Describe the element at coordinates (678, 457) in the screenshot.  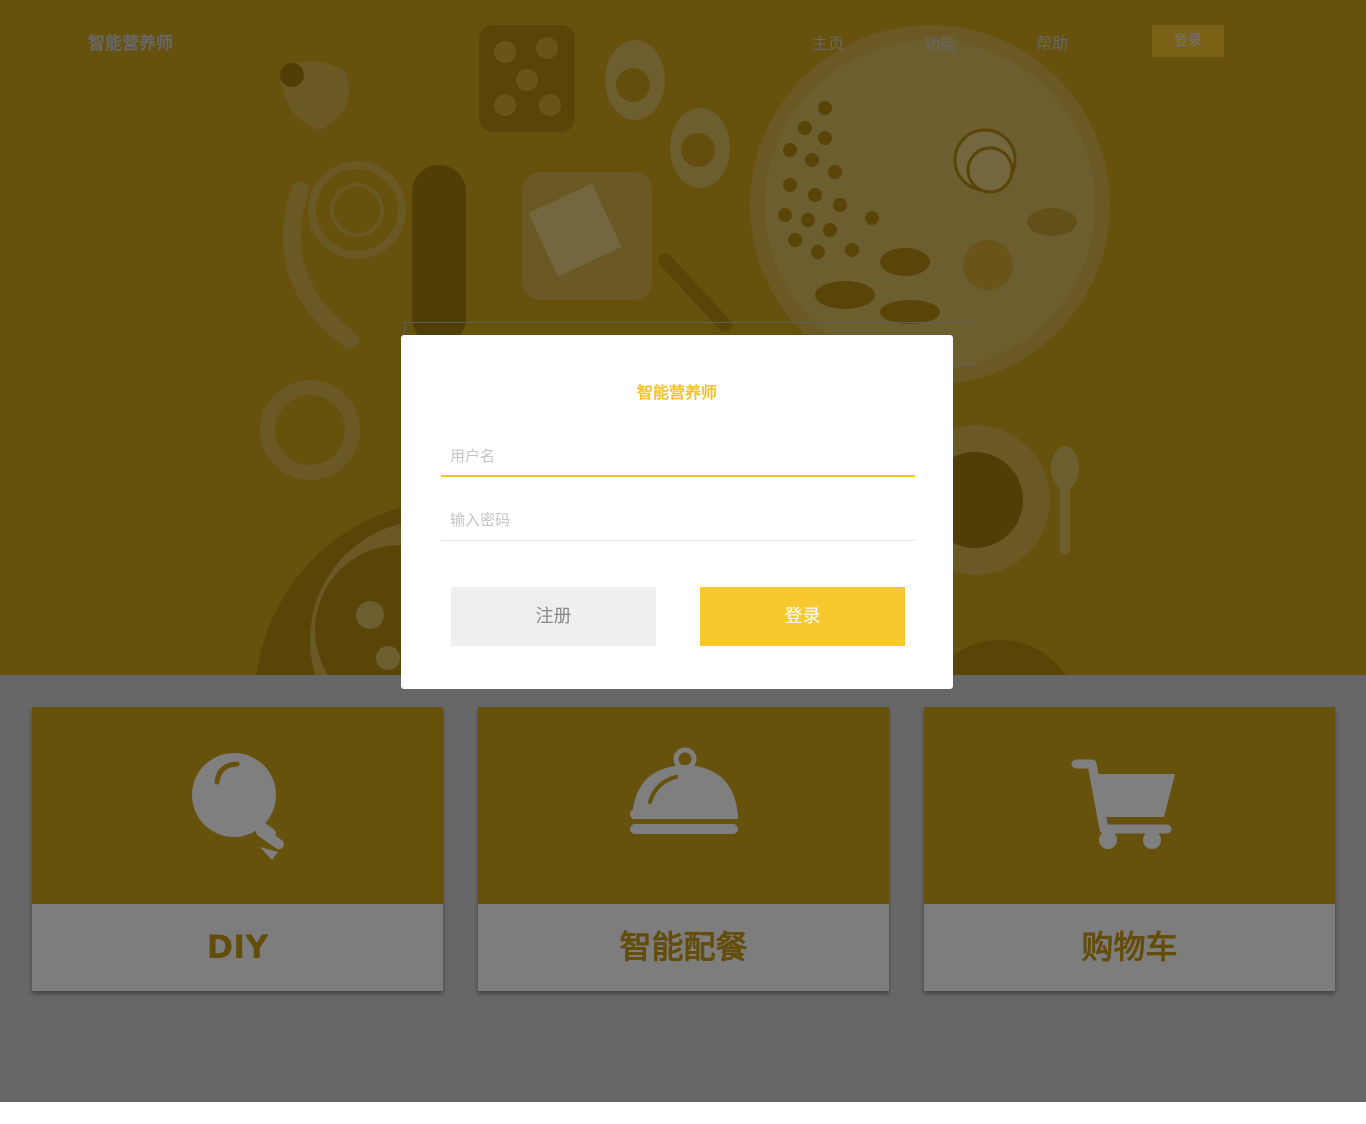
I see `username-input` at that location.